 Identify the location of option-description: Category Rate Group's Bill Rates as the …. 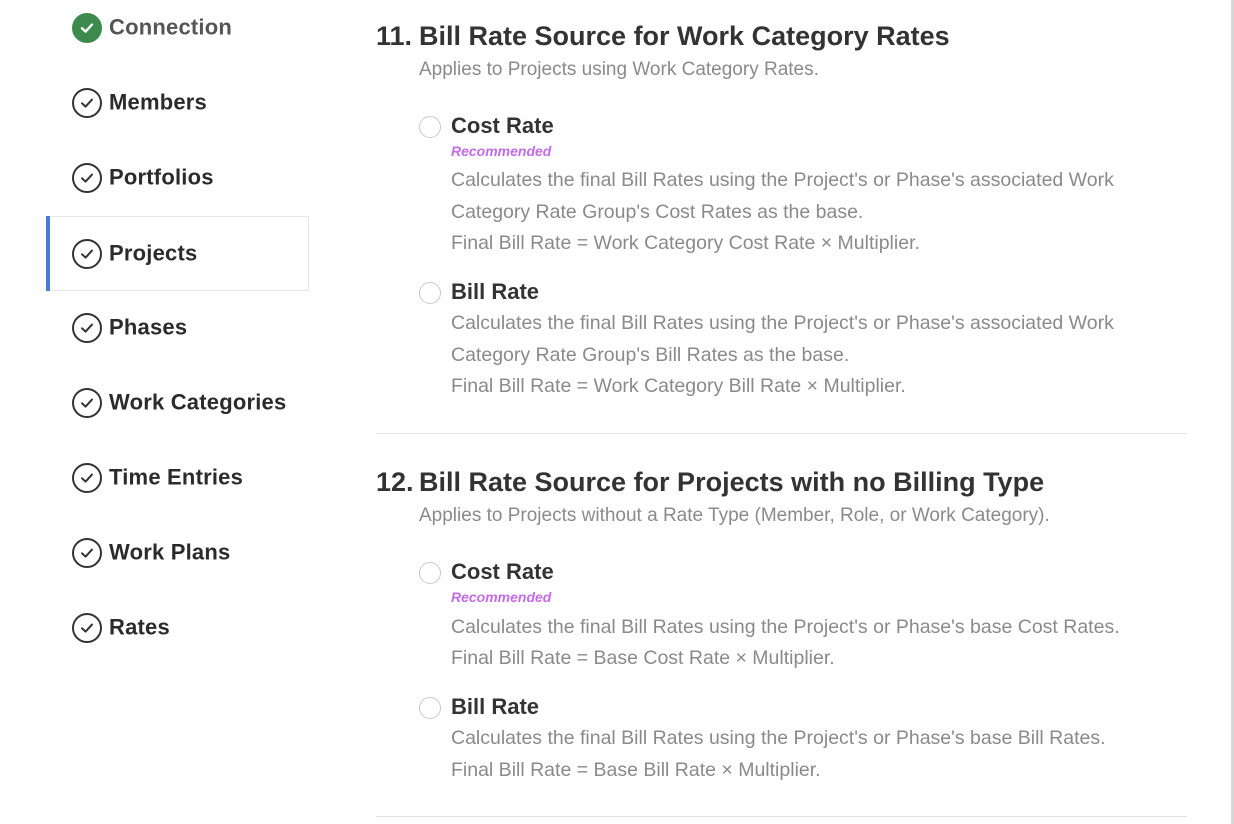
(650, 355).